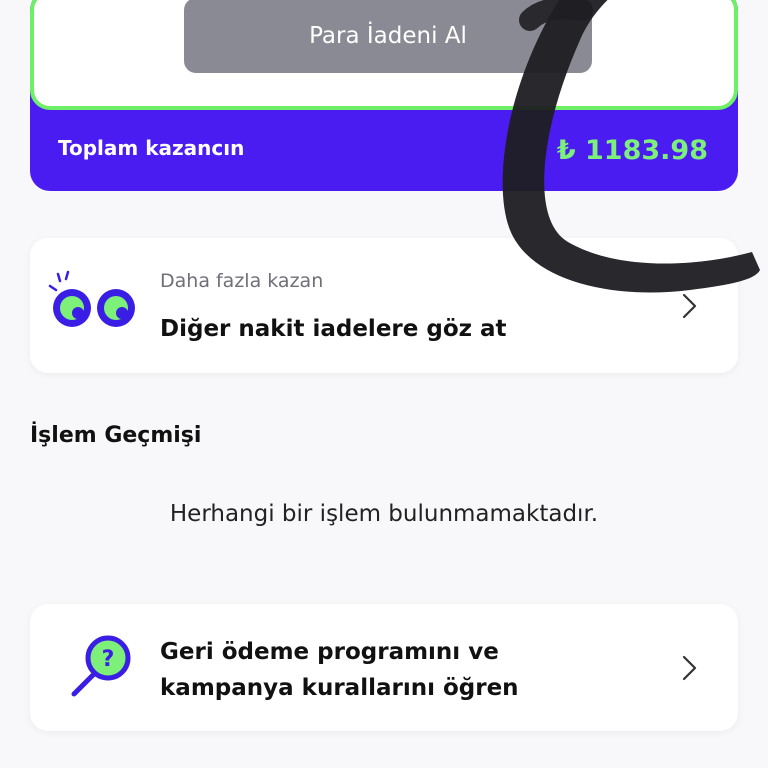  Describe the element at coordinates (242, 281) in the screenshot. I see `more-cashback-eyebrow: Daha fazla kazan` at that location.